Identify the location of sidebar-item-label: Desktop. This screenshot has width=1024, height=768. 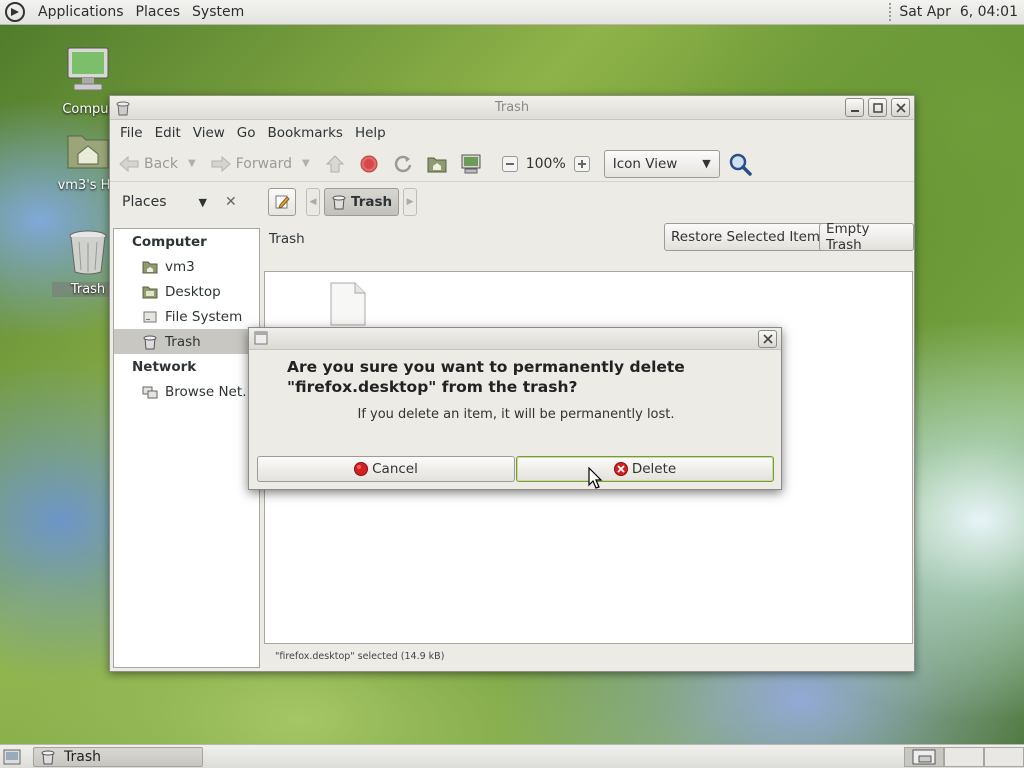
(193, 291).